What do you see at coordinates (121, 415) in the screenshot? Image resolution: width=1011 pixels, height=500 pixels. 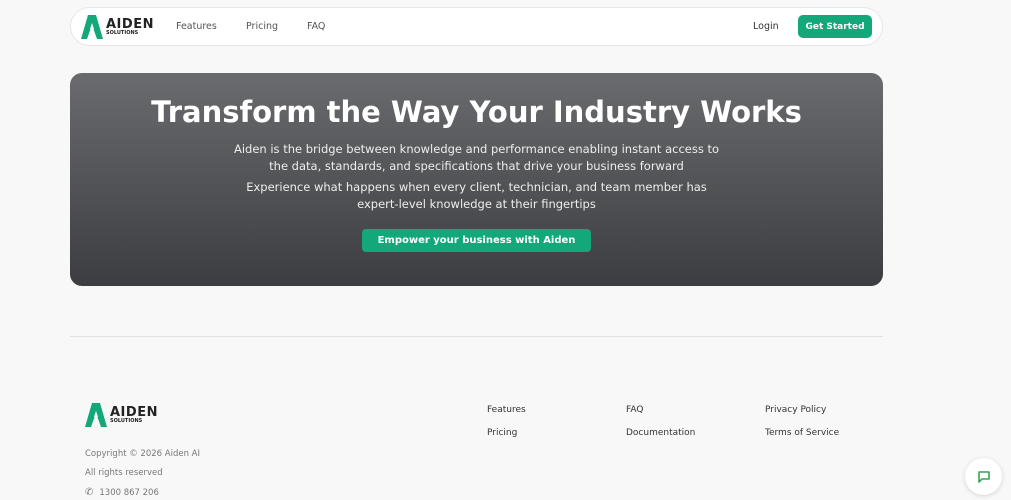 I see `footer-logo: AIDEN SOLUTIONS` at bounding box center [121, 415].